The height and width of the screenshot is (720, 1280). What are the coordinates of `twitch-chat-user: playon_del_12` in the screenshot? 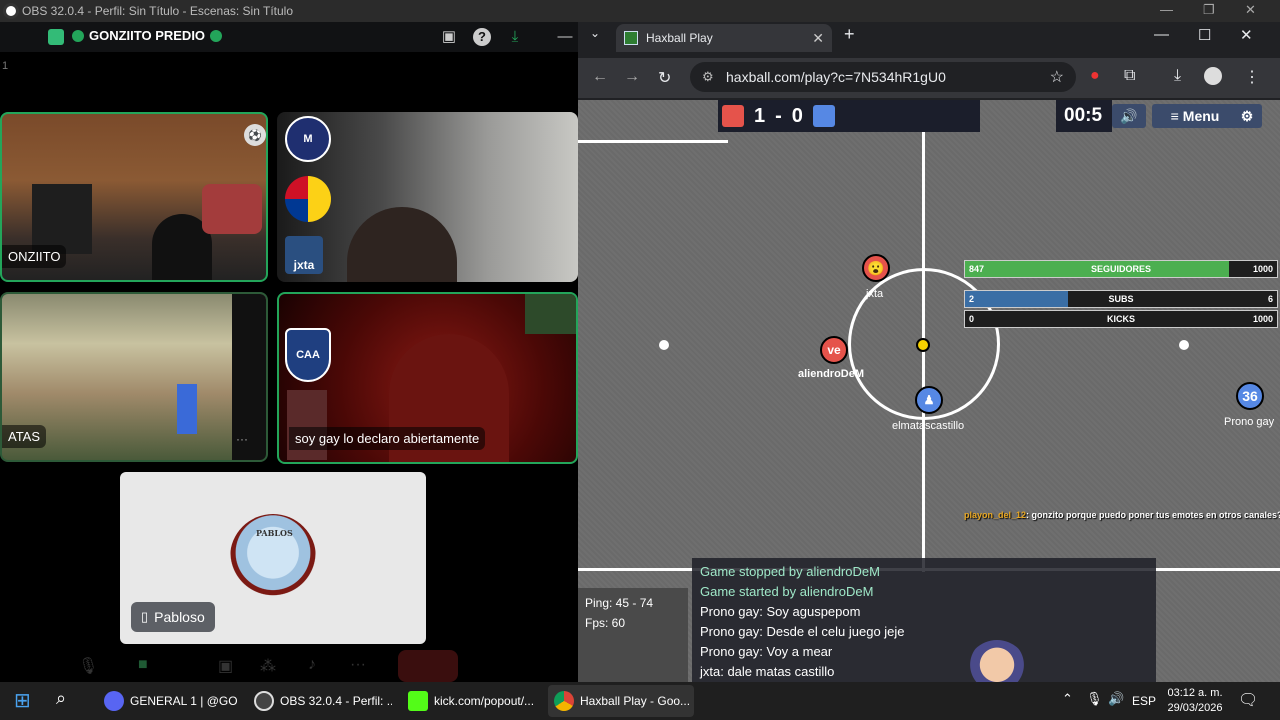 It's located at (995, 515).